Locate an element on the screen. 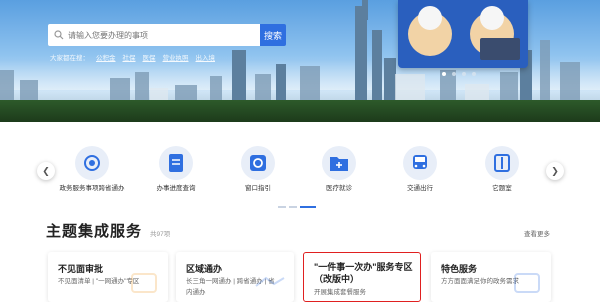  hot-word-link: 社保 is located at coordinates (129, 57).